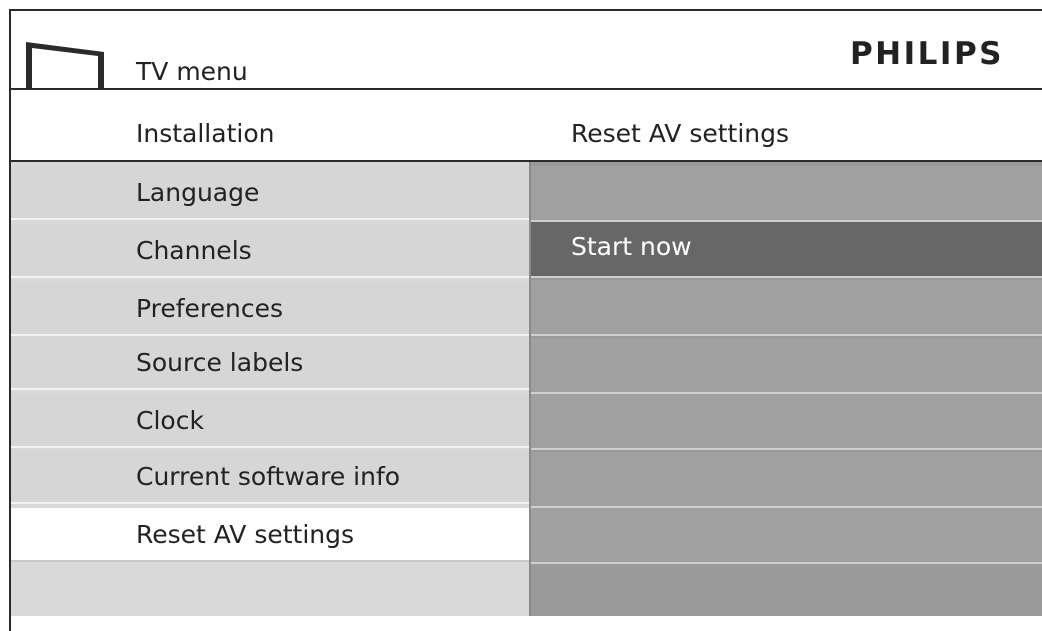 This screenshot has height=631, width=1042. Describe the element at coordinates (194, 250) in the screenshot. I see `menu-item-label: Channels` at that location.